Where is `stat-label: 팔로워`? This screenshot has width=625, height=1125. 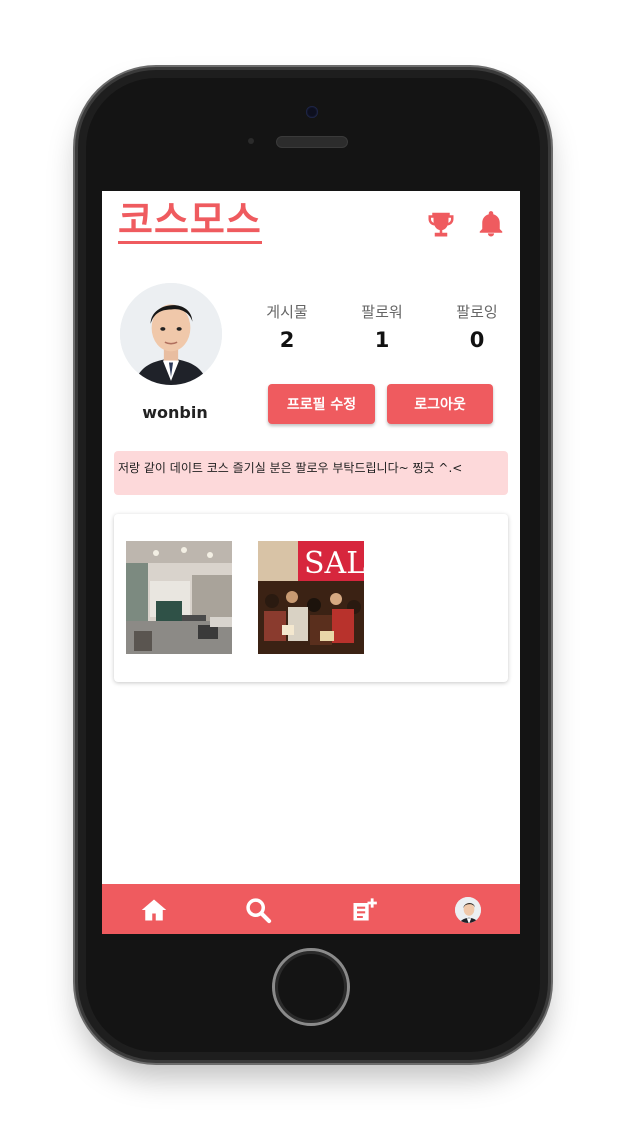
stat-label: 팔로워 is located at coordinates (382, 312).